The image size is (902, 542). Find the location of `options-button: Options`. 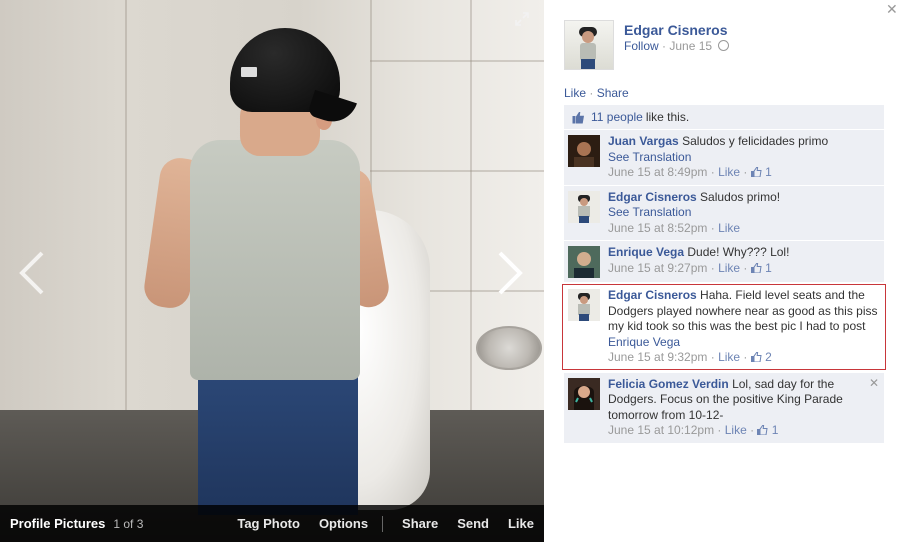

options-button: Options is located at coordinates (343, 523).